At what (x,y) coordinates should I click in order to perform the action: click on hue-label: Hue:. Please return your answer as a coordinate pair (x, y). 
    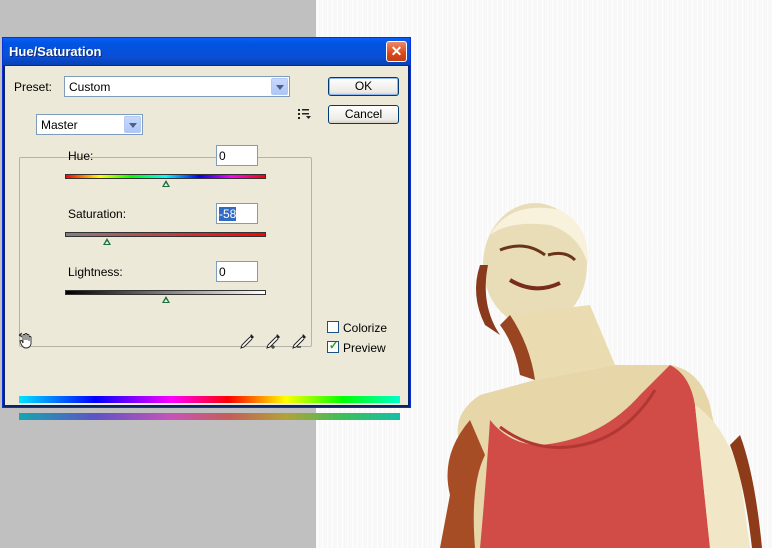
    Looking at the image, I should click on (81, 156).